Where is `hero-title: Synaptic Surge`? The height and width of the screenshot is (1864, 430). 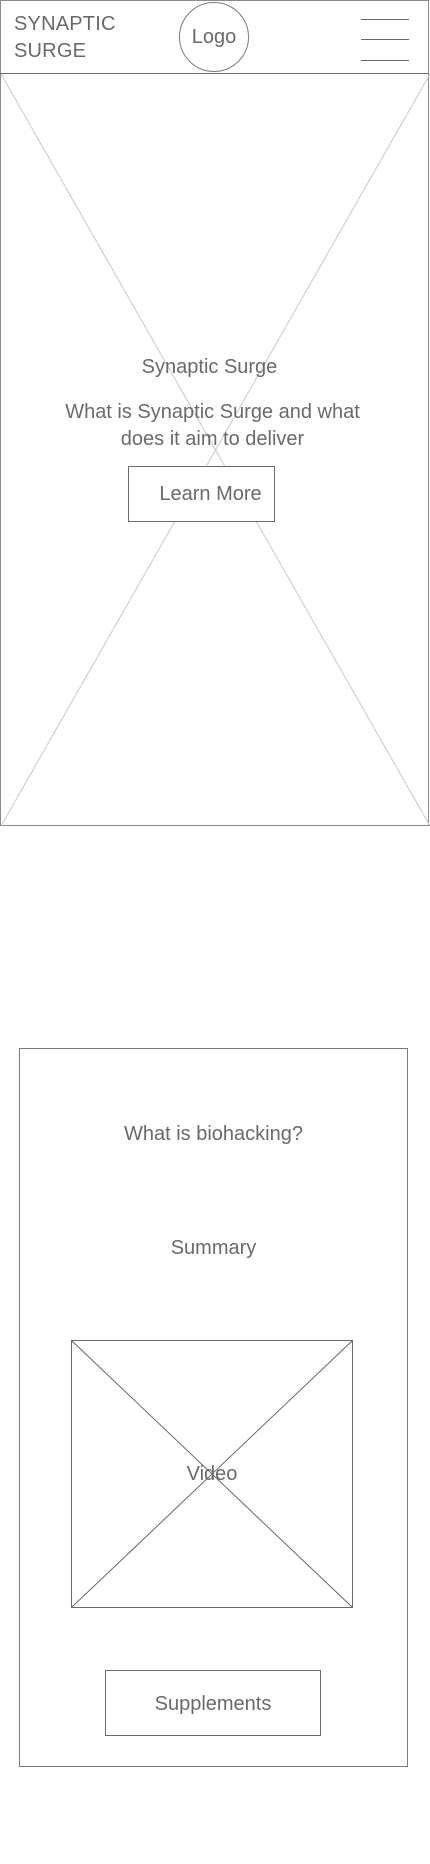
hero-title: Synaptic Surge is located at coordinates (209, 367).